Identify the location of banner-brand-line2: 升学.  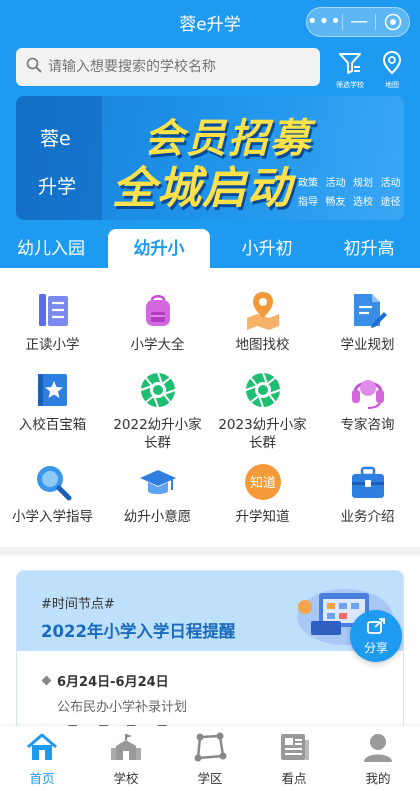
(57, 187).